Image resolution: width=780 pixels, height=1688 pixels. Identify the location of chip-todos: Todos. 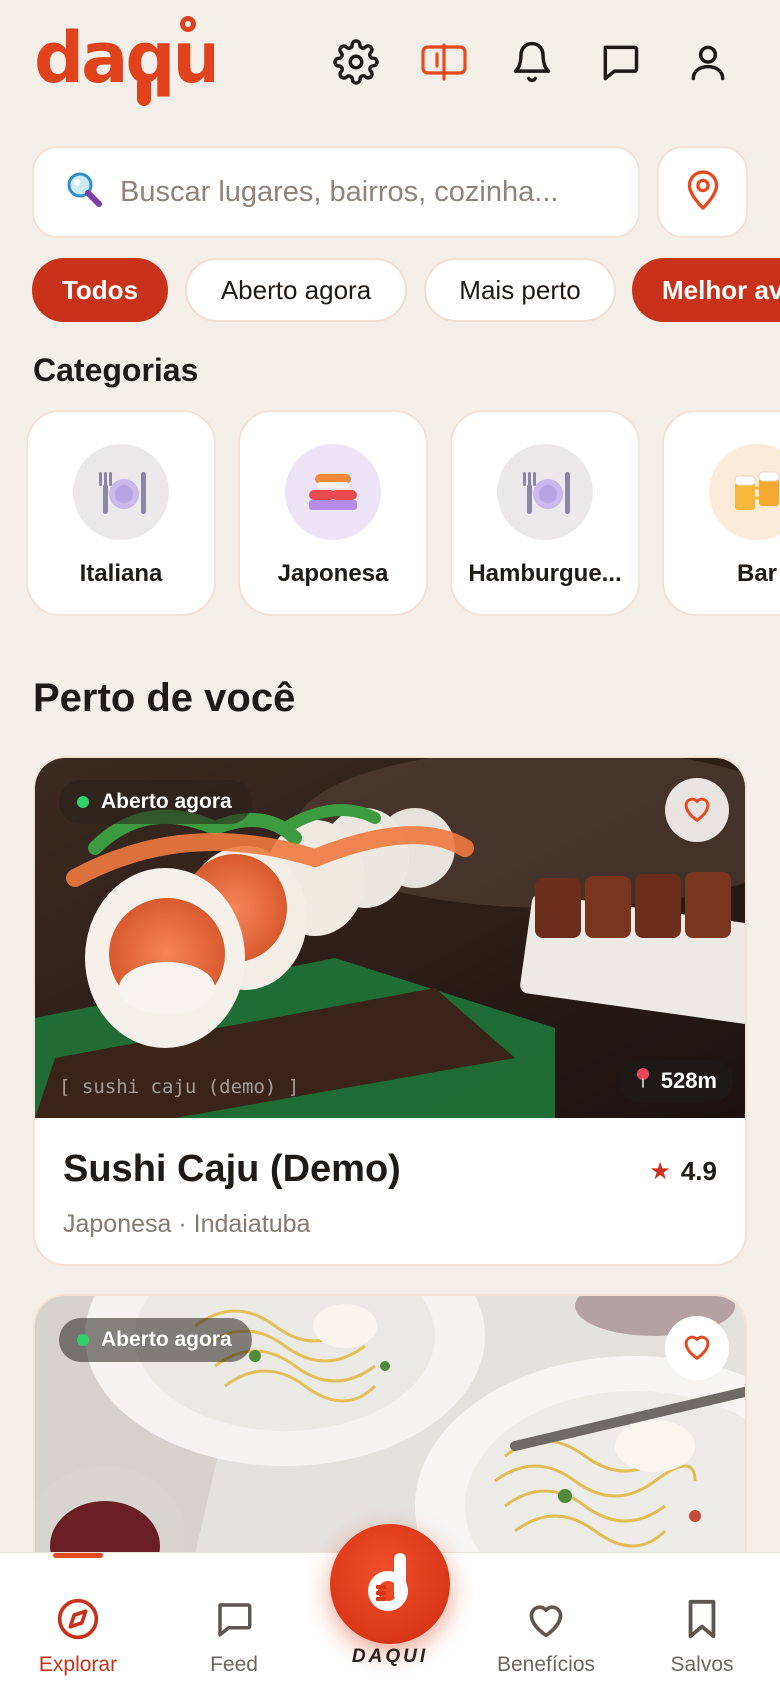
(100, 290).